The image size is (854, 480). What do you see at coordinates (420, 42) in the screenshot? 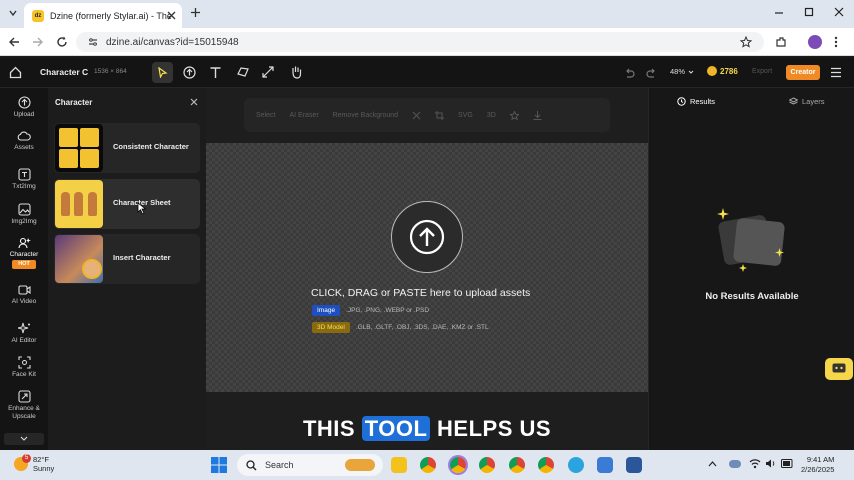
I see `url-field: dzine.ai/canvas?id=15015948` at bounding box center [420, 42].